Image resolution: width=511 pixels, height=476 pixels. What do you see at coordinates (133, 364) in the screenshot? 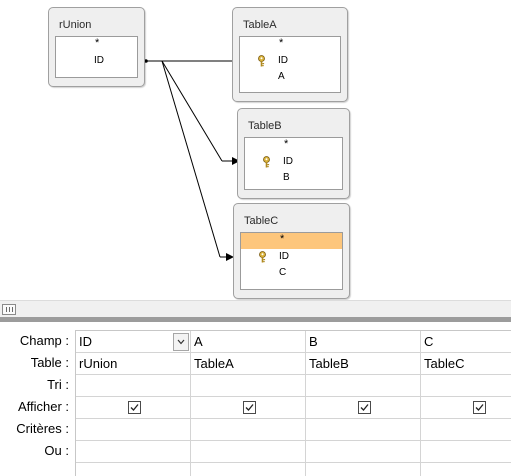
I see `table-cell: rUnion` at bounding box center [133, 364].